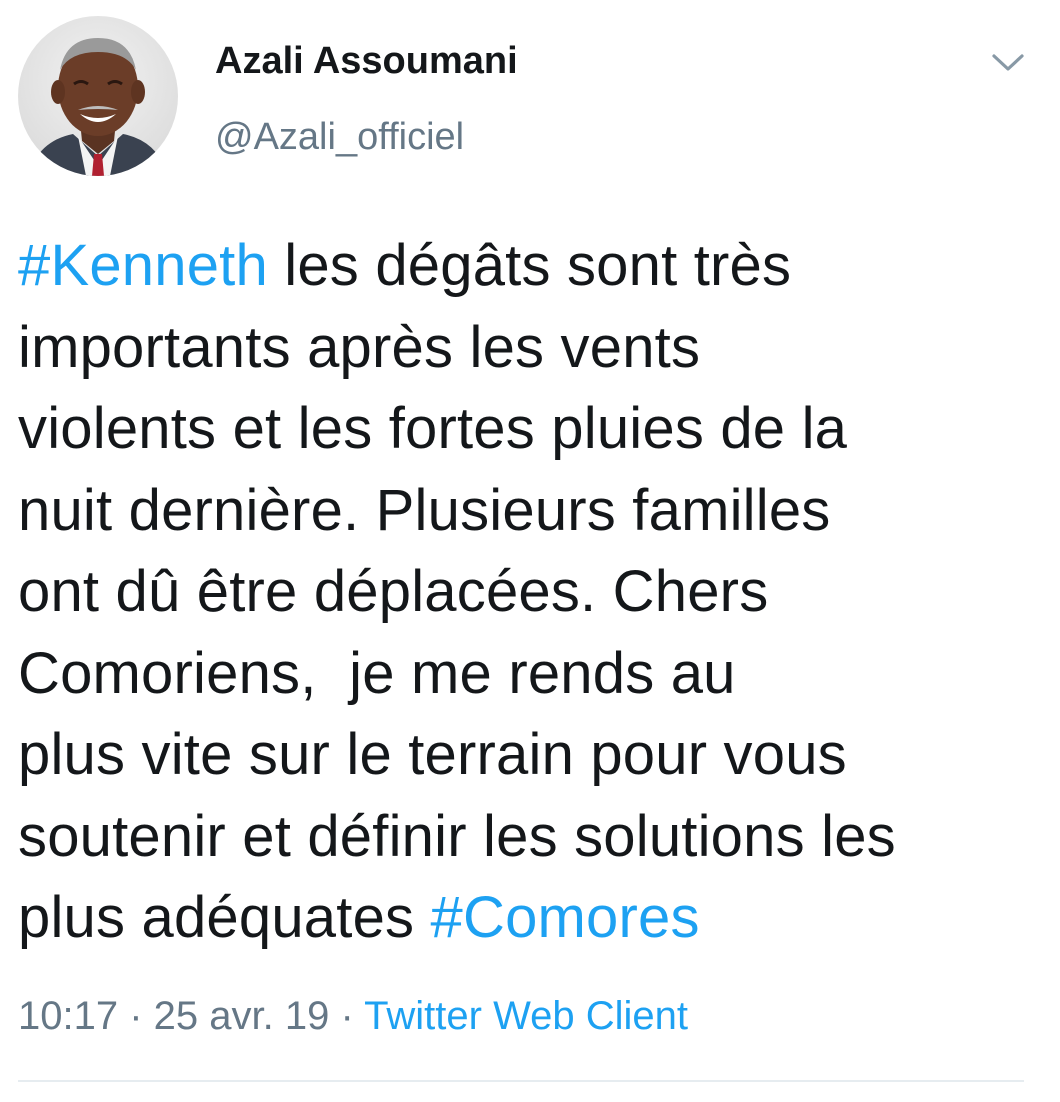 The width and height of the screenshot is (1060, 1102). Describe the element at coordinates (433, 428) in the screenshot. I see `tweet-text-segment: violents et les fortes pluies de la` at that location.